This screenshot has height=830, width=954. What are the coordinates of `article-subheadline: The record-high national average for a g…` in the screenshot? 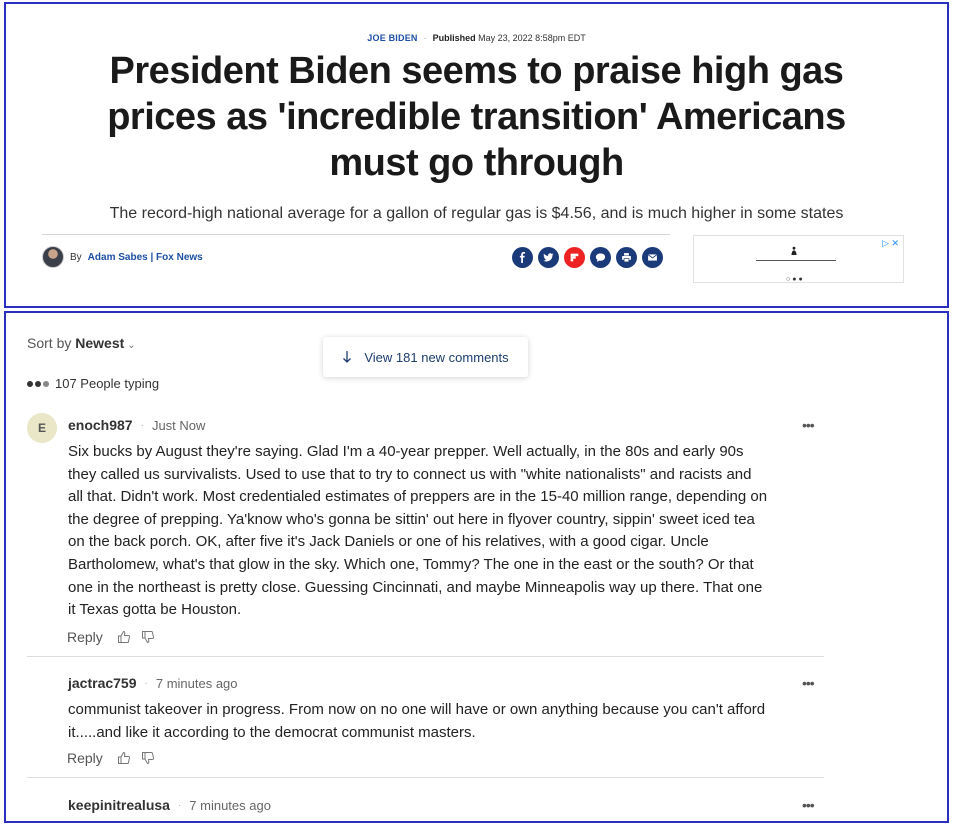 It's located at (476, 213).